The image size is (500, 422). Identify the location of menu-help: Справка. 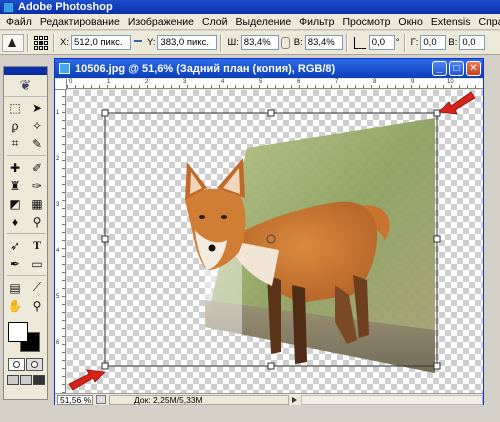
(487, 22).